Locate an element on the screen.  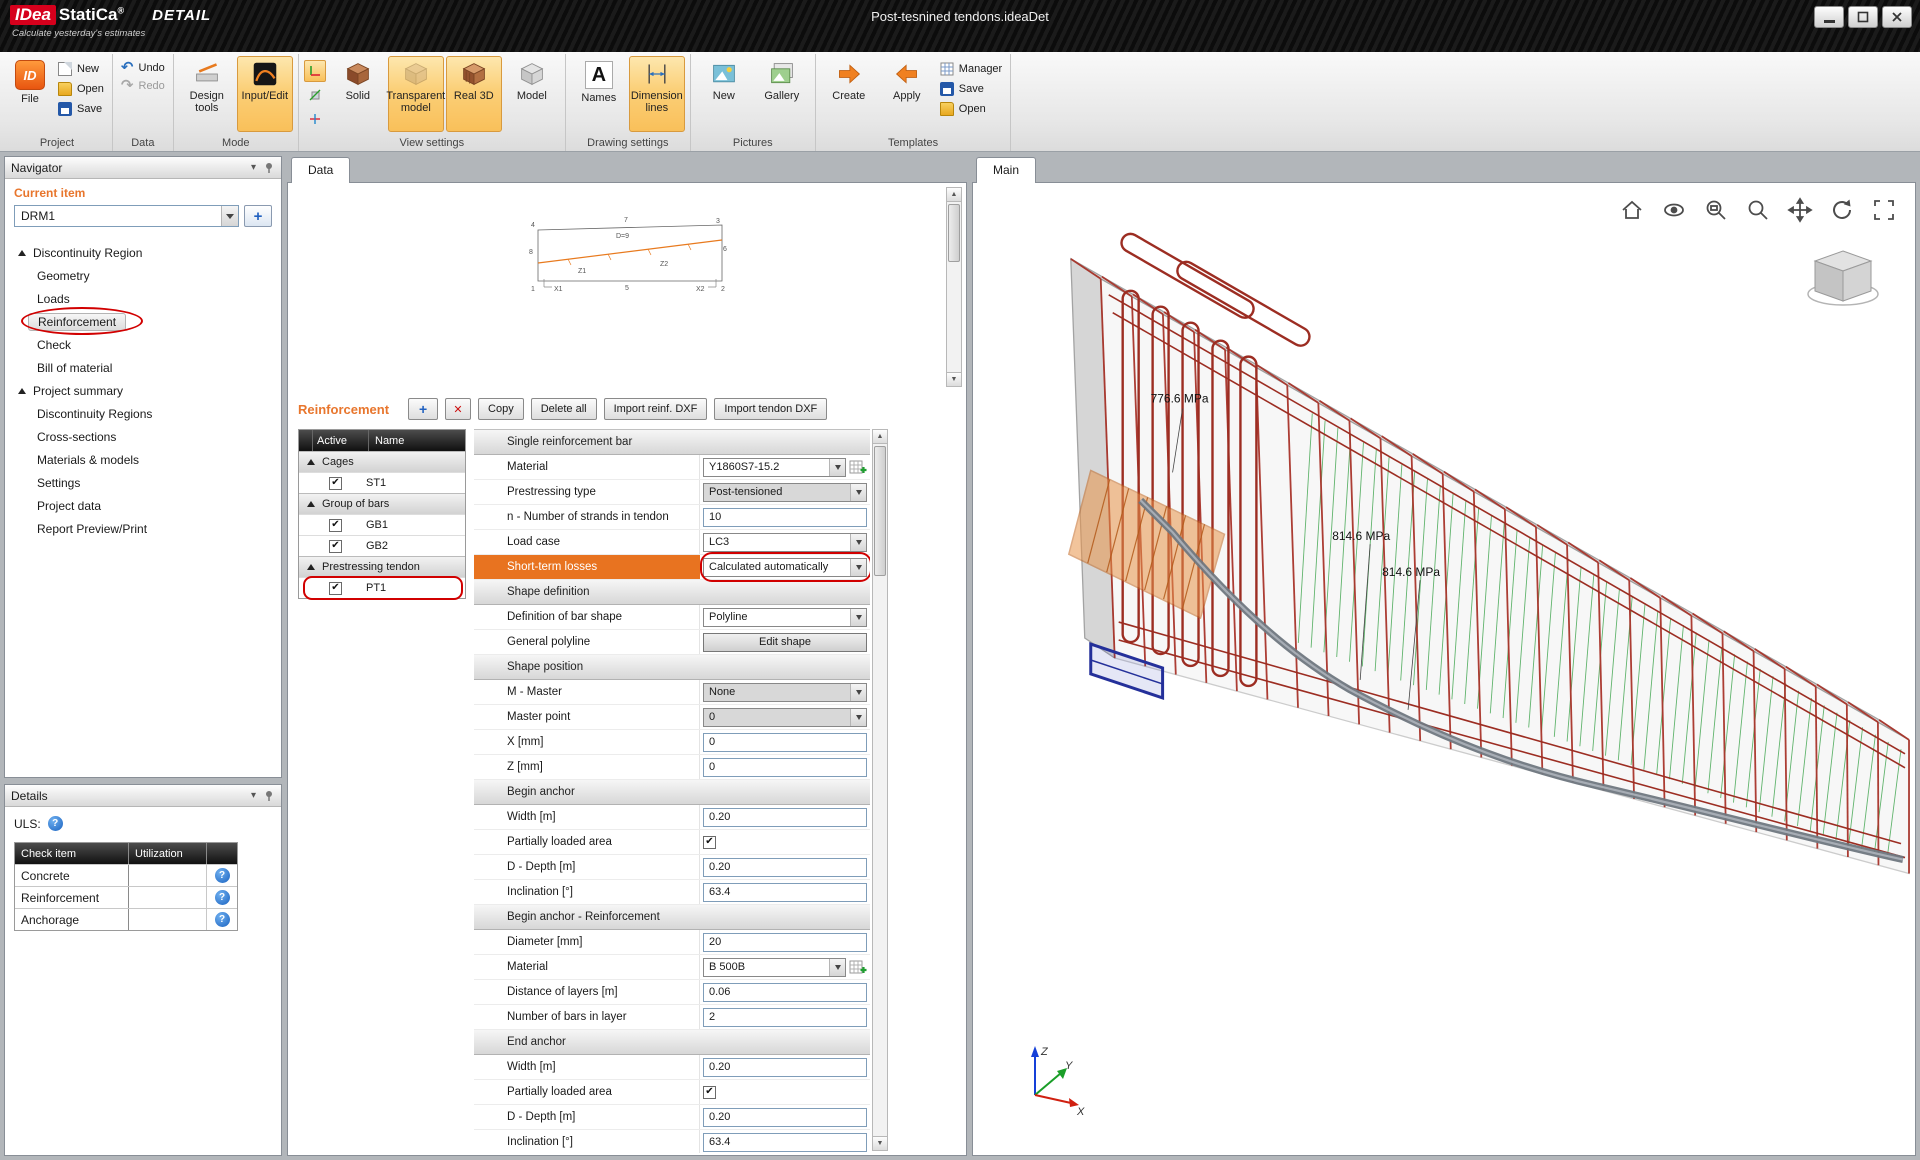
gallery-button: Gallery is located at coordinates (782, 94).